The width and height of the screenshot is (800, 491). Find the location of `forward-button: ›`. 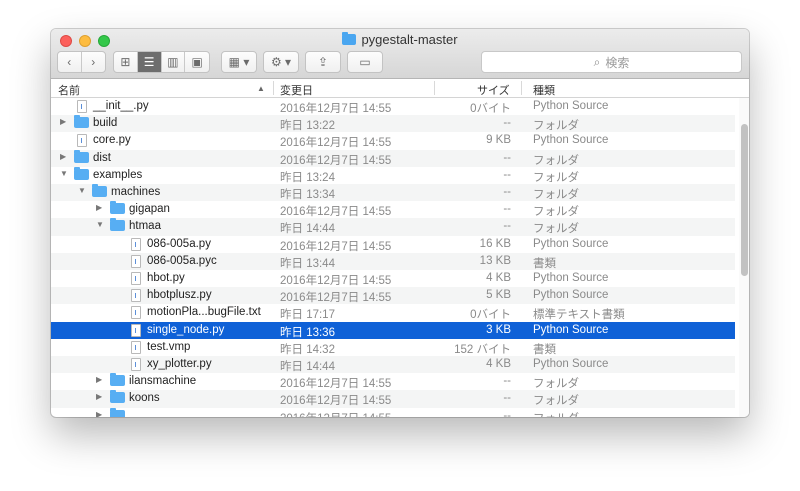

forward-button: › is located at coordinates (93, 62).